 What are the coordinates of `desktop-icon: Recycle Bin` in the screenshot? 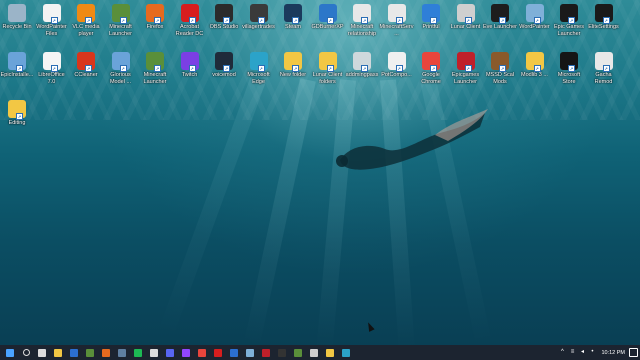 It's located at (17, 17).